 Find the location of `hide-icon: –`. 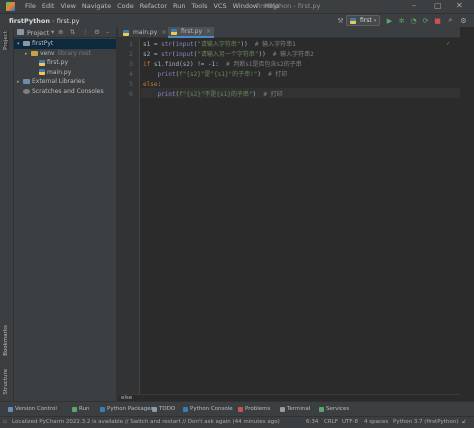

hide-icon: – is located at coordinates (107, 32).